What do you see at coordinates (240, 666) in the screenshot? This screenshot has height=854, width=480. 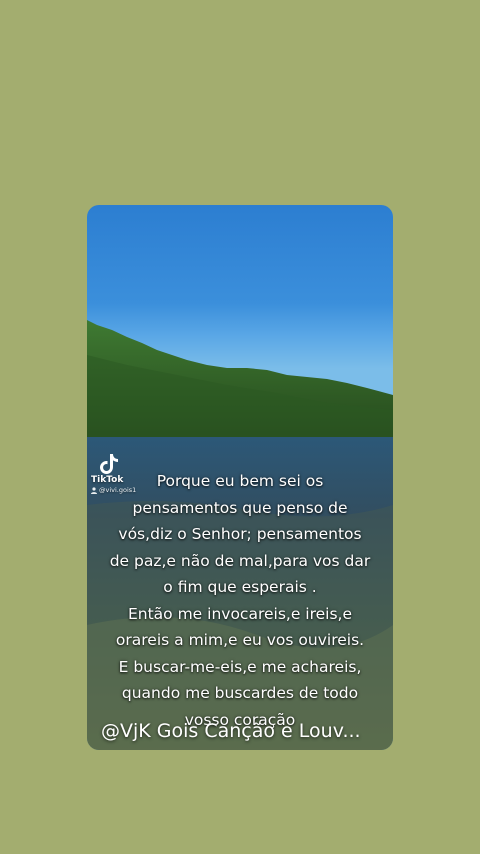 I see `verse-line: E buscar-me-eis,e me achareis,` at bounding box center [240, 666].